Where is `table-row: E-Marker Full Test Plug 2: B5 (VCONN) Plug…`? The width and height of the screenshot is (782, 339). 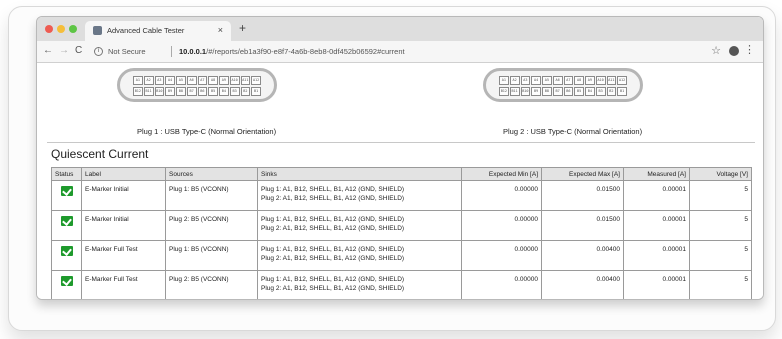 table-row: E-Marker Full Test Plug 2: B5 (VCONN) Plug… is located at coordinates (401, 284).